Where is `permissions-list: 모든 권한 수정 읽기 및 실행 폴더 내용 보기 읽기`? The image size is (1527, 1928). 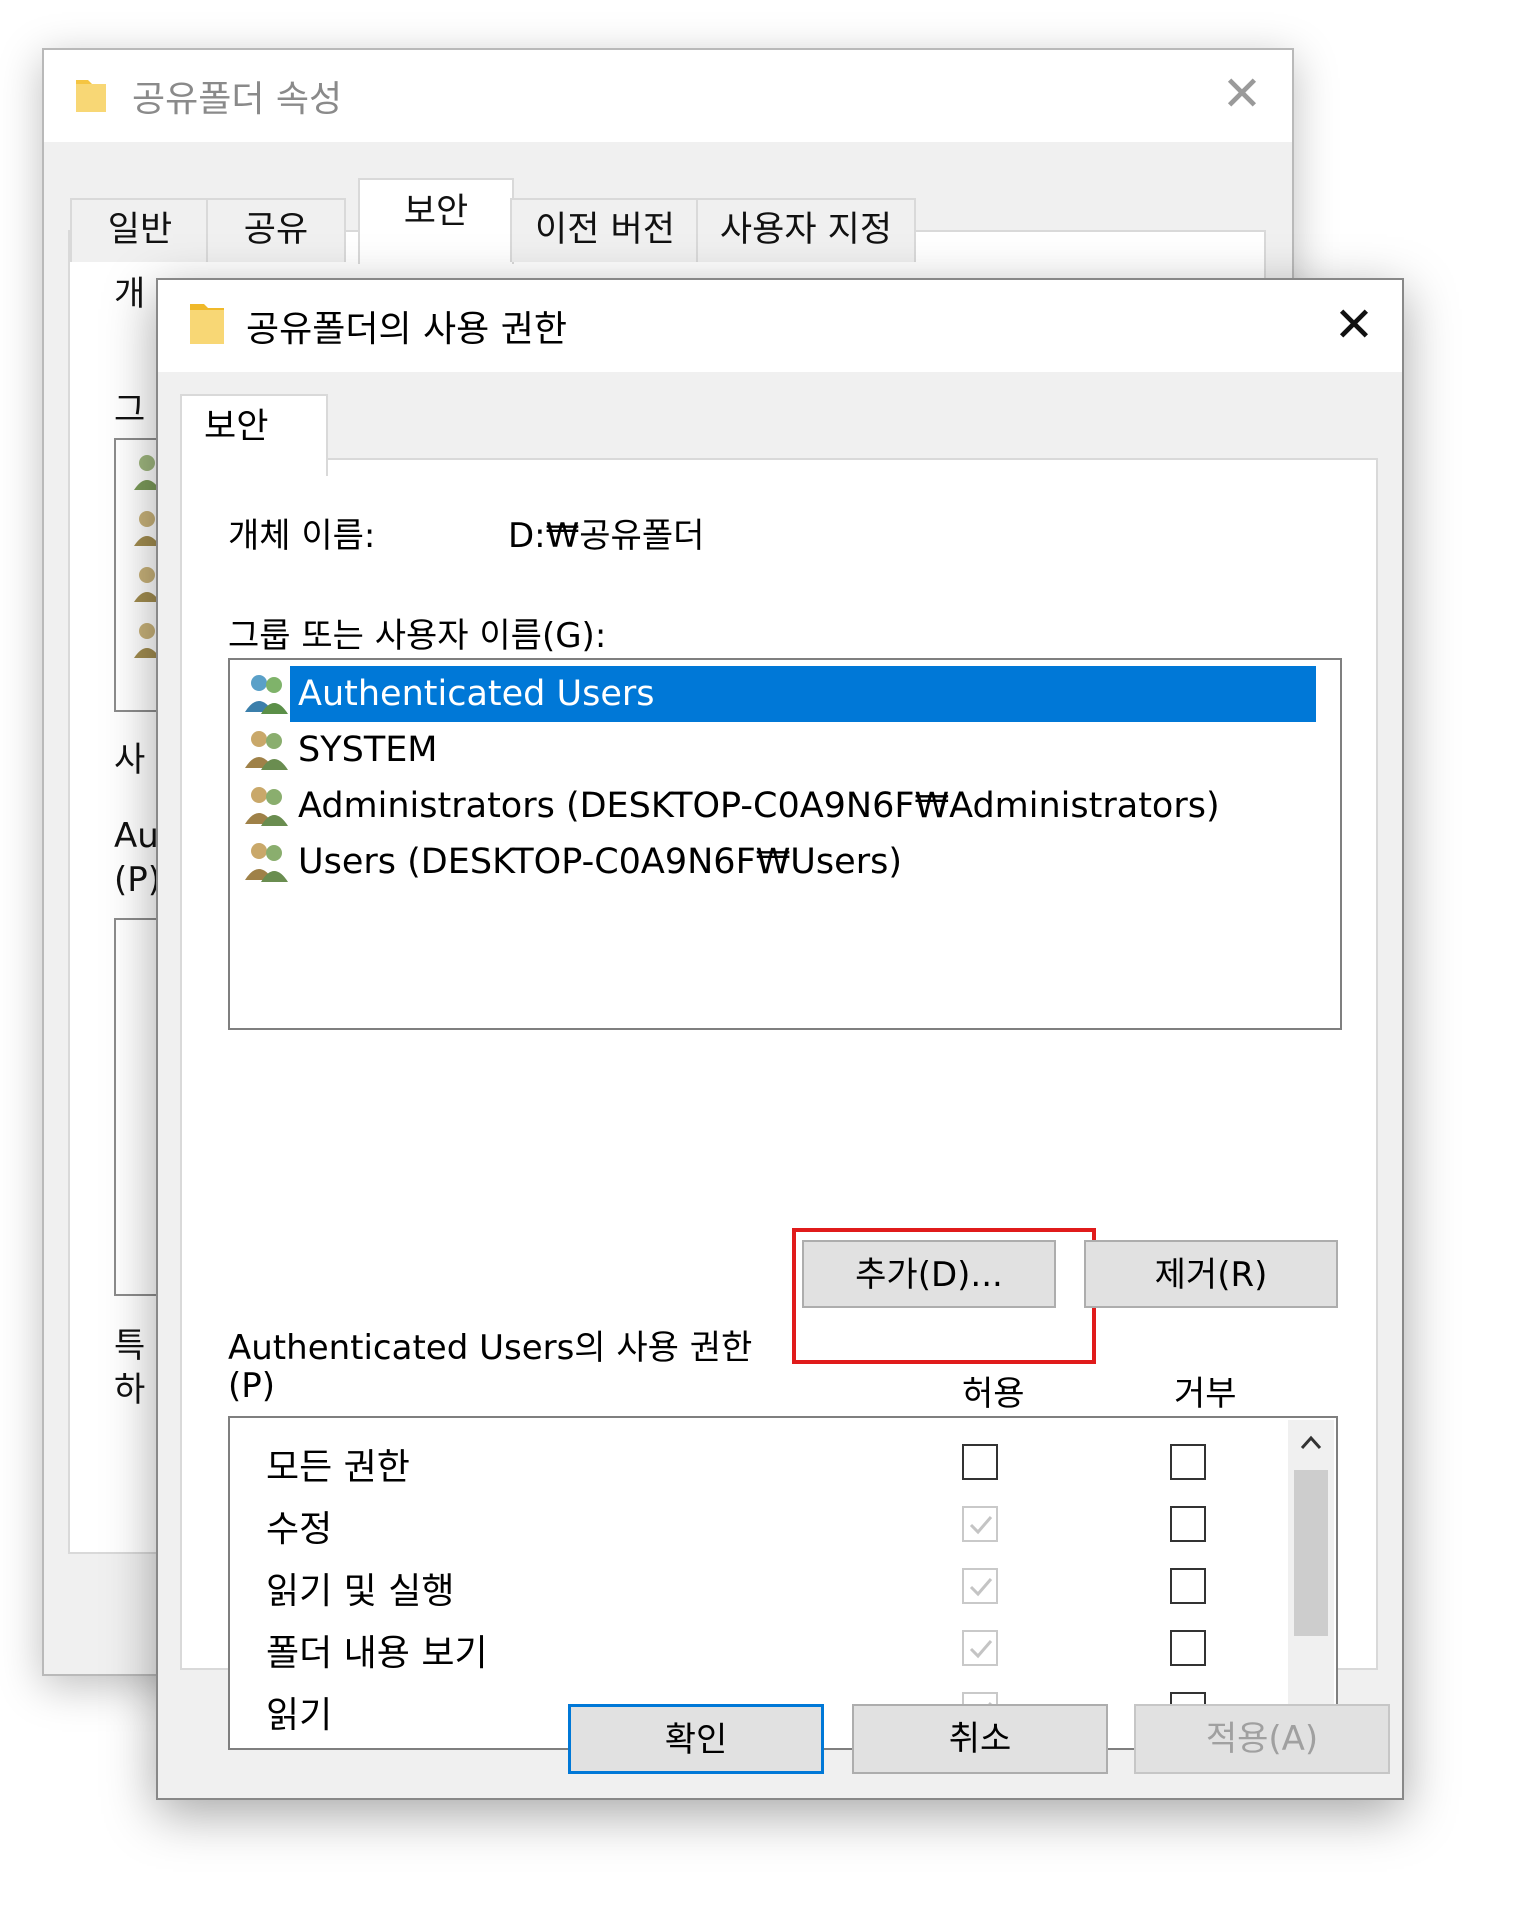 permissions-list: 모든 권한 수정 읽기 및 실행 폴더 내용 보기 읽기 is located at coordinates (783, 1583).